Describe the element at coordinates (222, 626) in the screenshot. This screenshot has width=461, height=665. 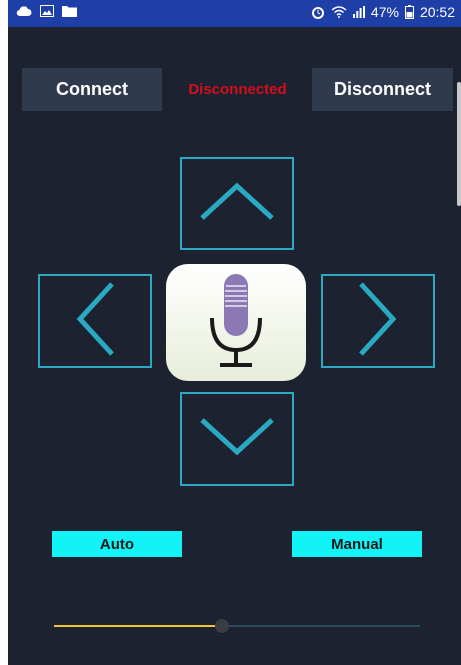
I see `slider-thumb` at that location.